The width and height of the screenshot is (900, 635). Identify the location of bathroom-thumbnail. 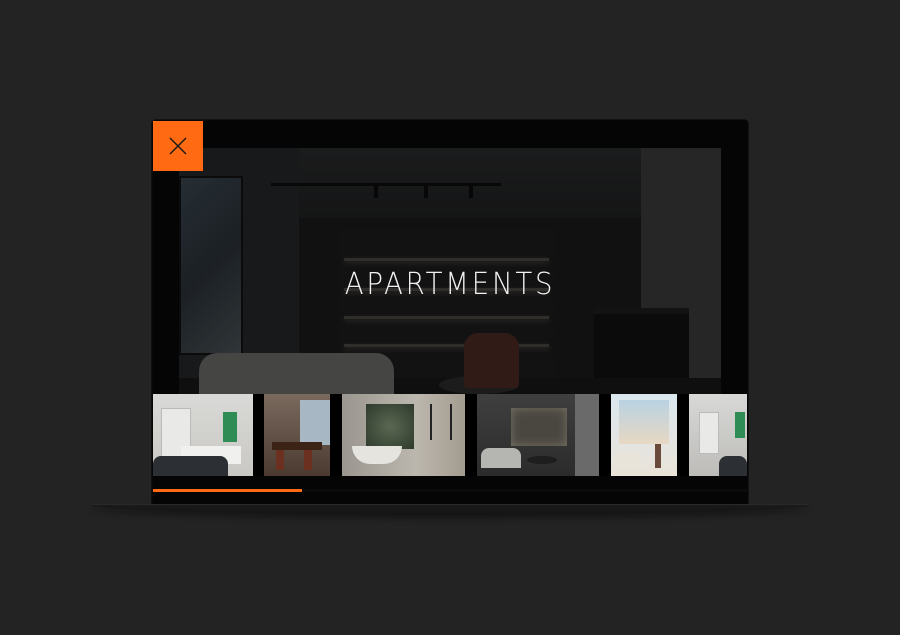
(403, 435).